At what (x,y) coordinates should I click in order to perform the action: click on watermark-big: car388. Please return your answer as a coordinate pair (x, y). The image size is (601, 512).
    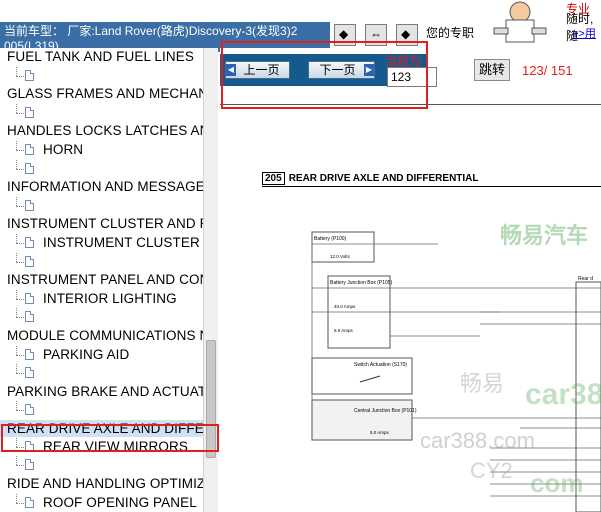
    Looking at the image, I should click on (563, 394).